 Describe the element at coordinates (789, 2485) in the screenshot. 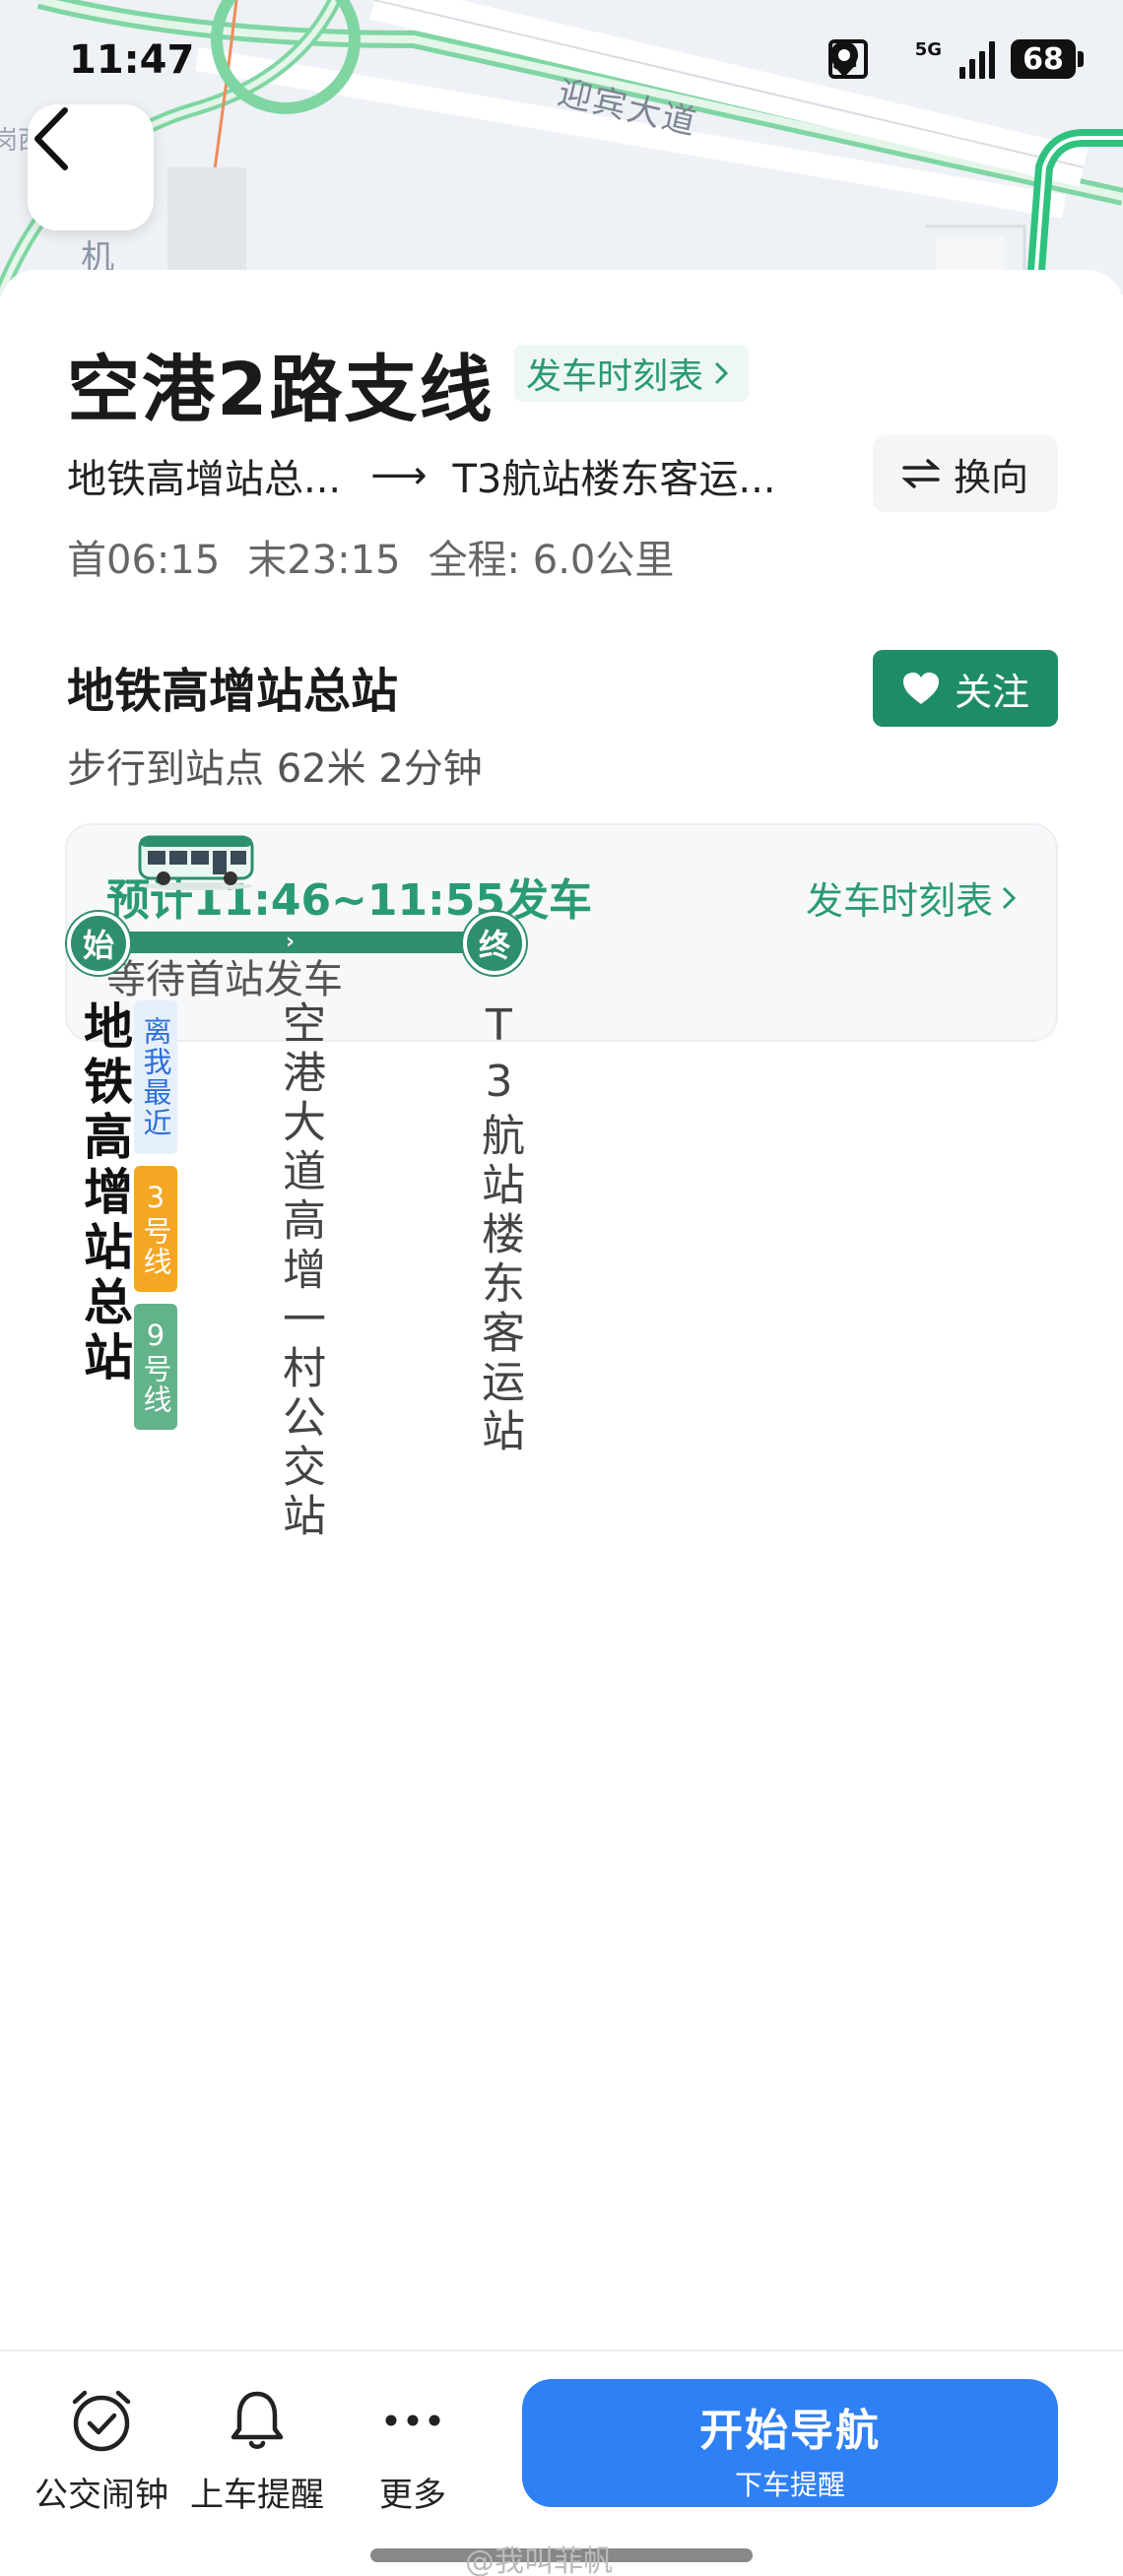

I see `start-navigation-sublabel: 下车提醒` at that location.